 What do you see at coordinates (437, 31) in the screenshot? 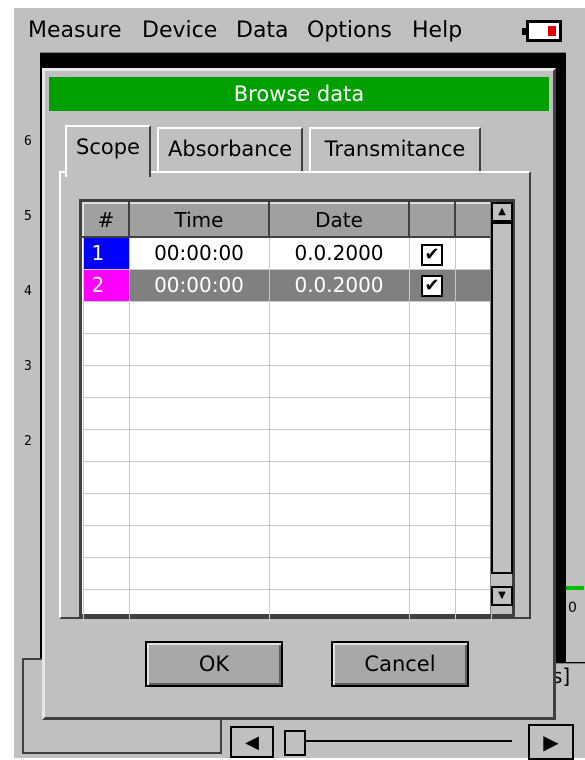
I see `menu-help: Help` at bounding box center [437, 31].